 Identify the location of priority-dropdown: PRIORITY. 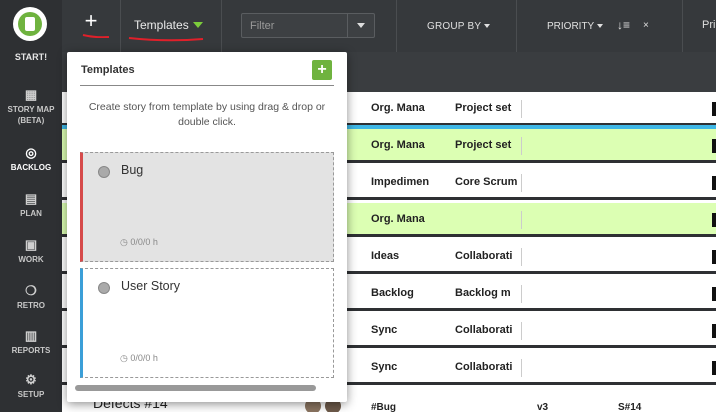
(575, 26).